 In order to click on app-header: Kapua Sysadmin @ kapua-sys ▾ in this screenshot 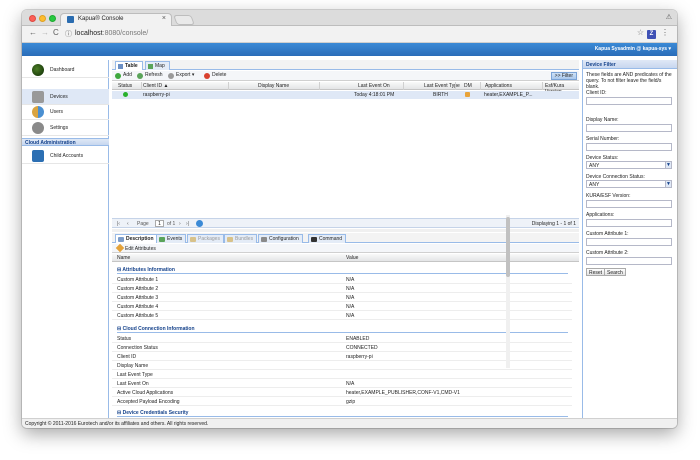, I will do `click(349, 49)`.